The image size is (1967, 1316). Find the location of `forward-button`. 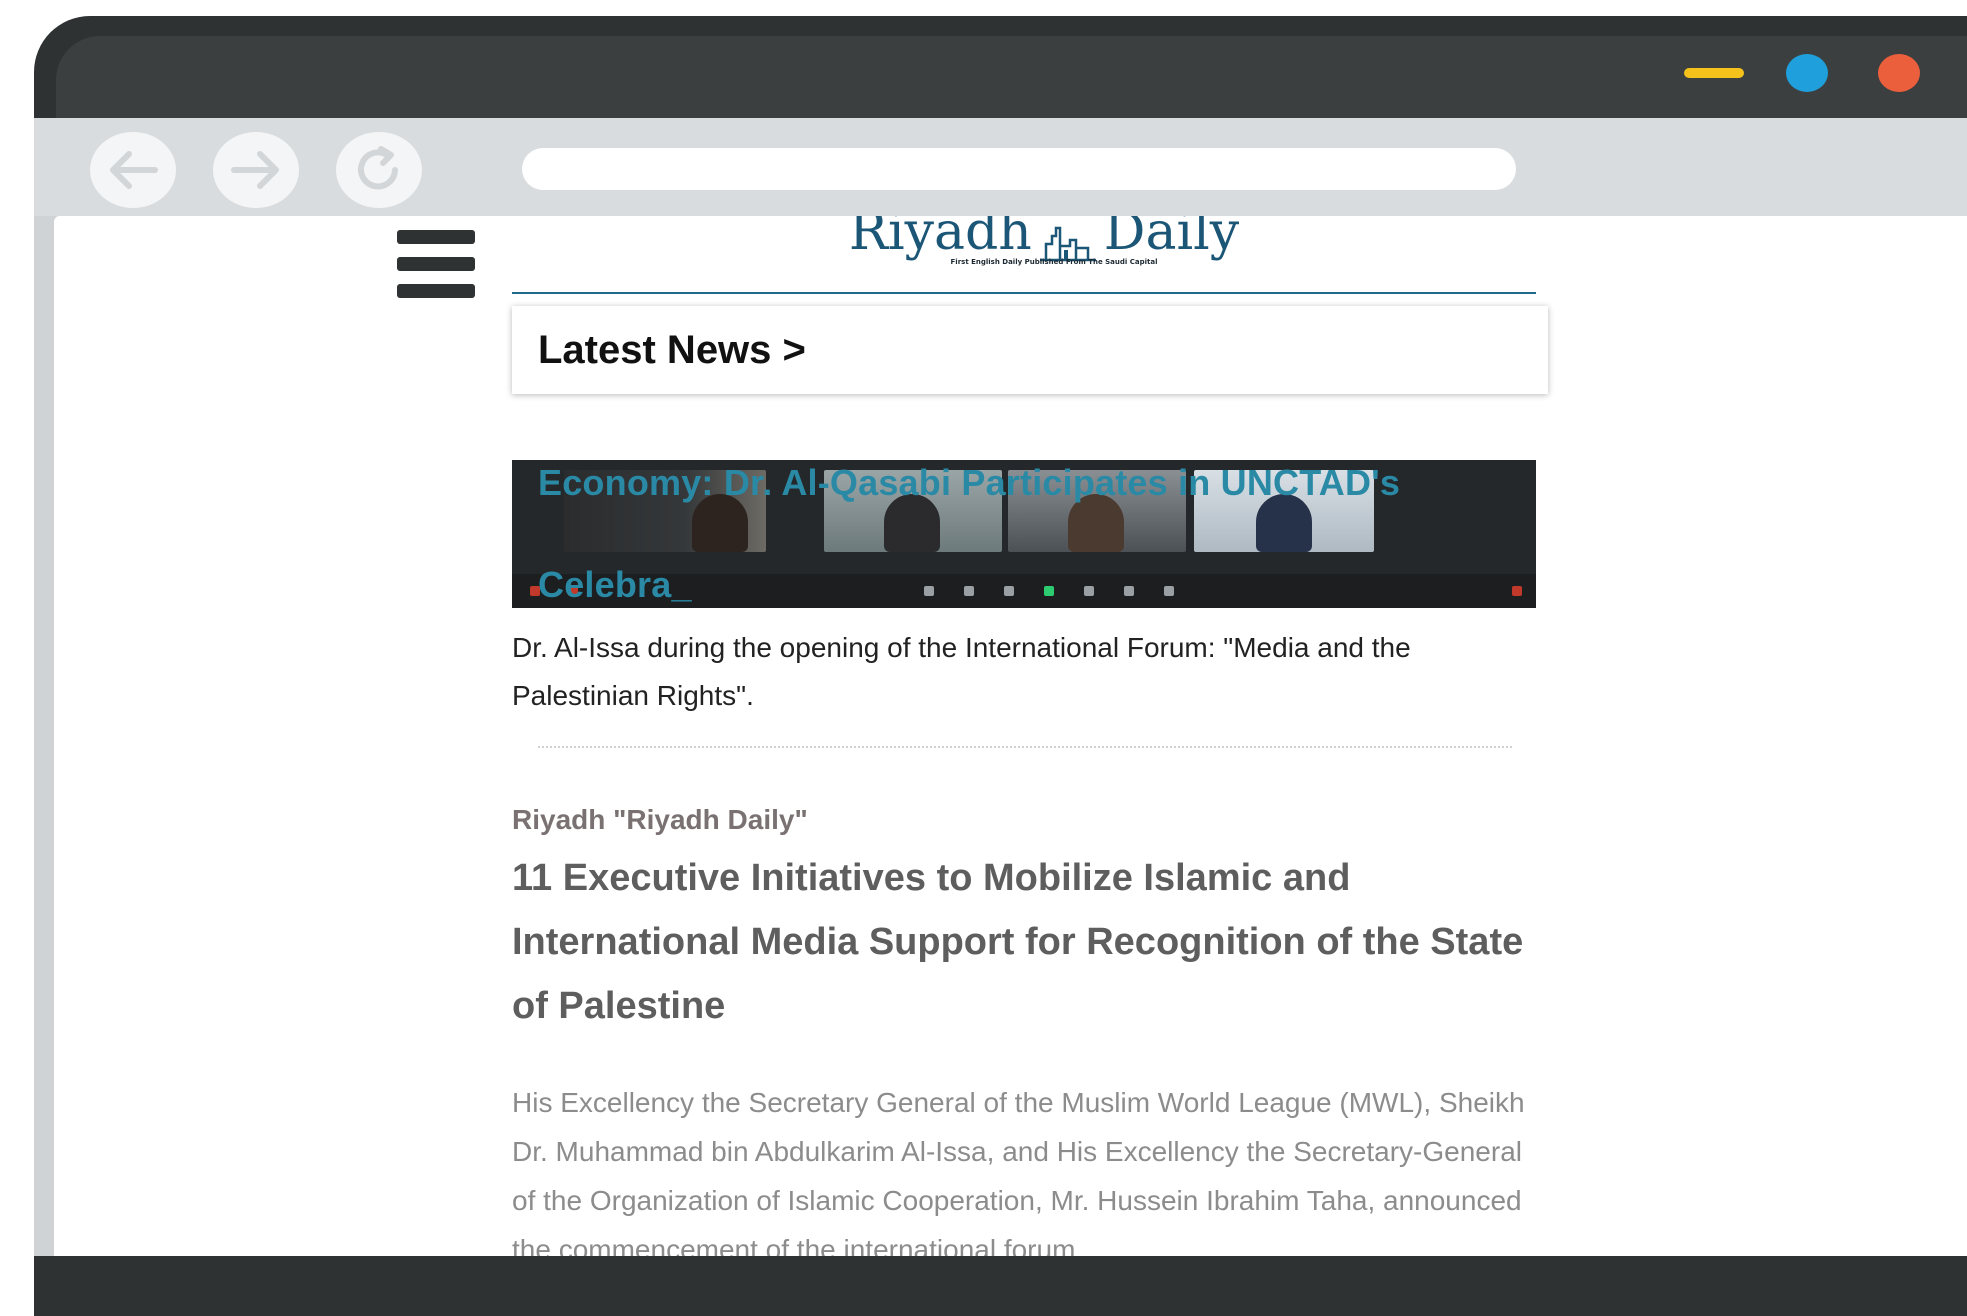

forward-button is located at coordinates (256, 170).